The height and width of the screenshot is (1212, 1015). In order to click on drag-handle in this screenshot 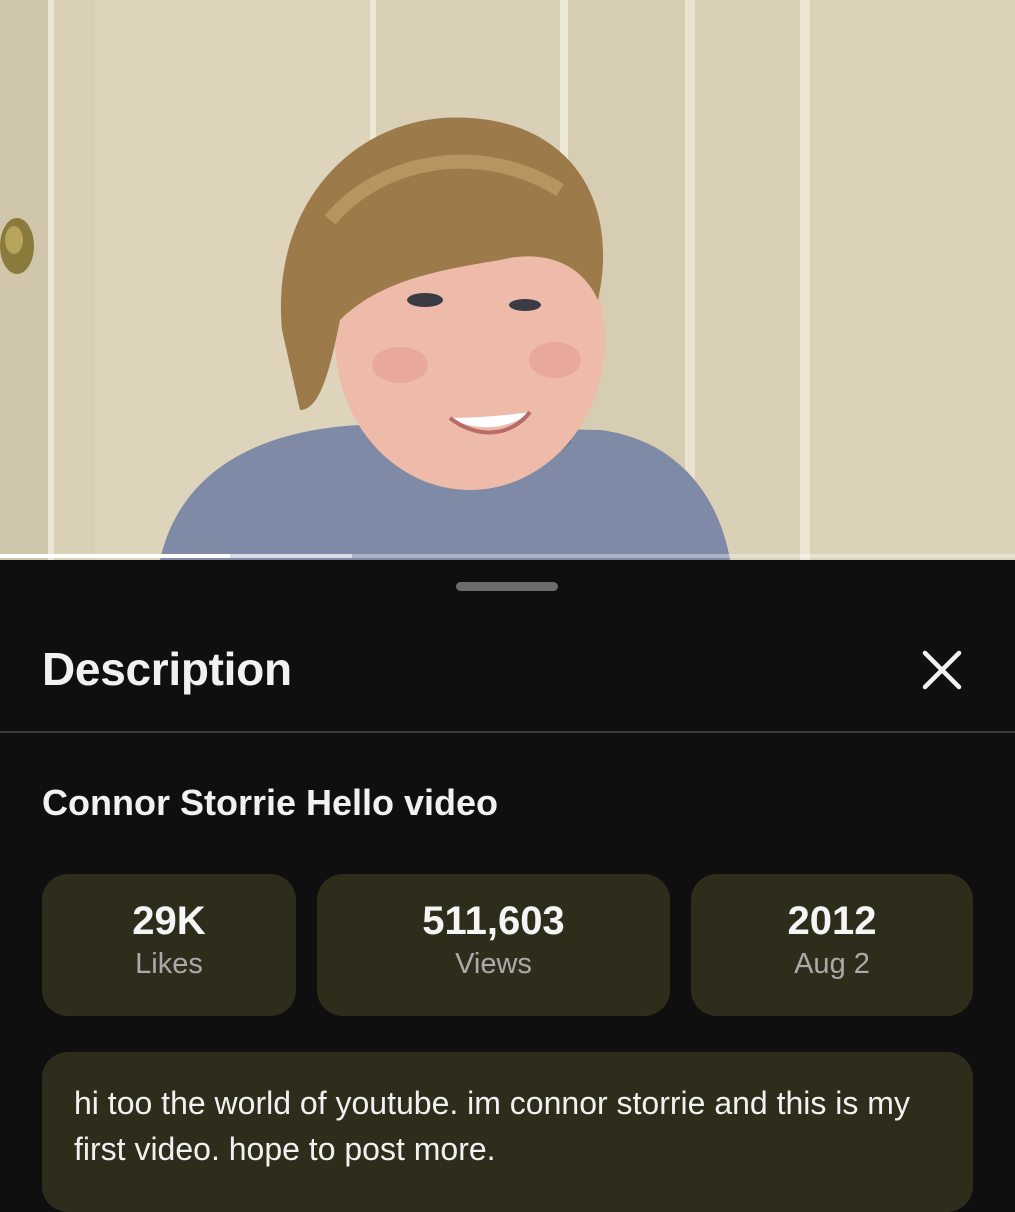, I will do `click(507, 586)`.